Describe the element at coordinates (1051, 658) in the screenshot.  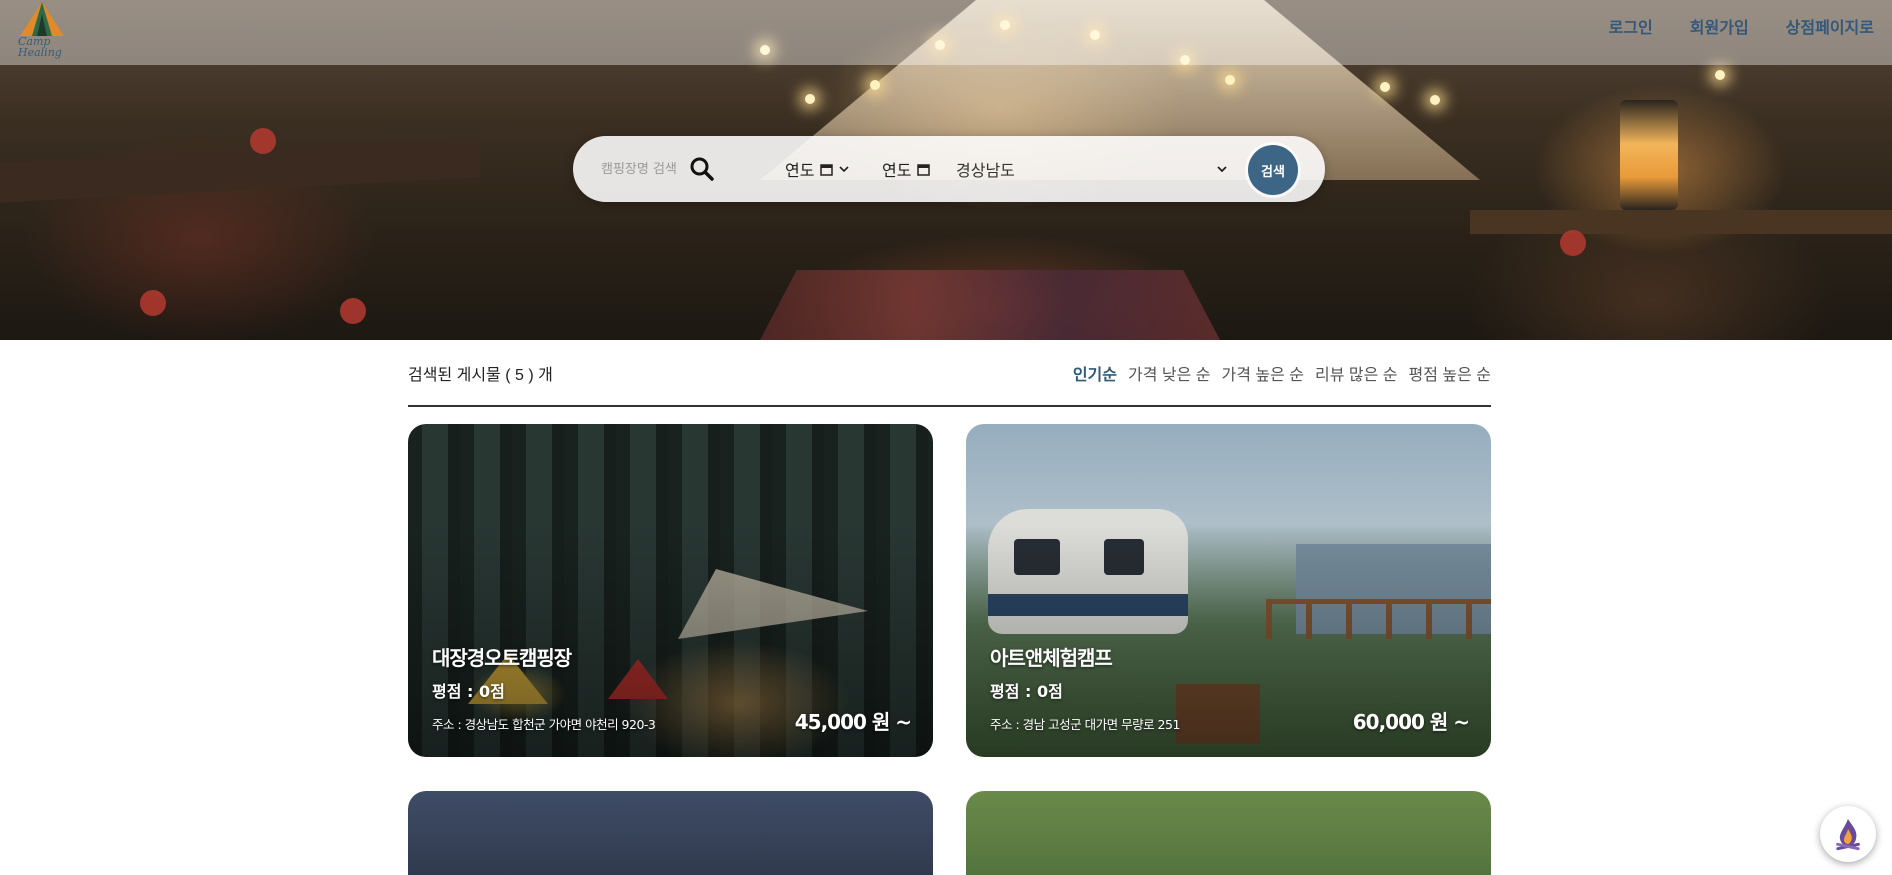
I see `card-title: 아트앤체험캠프` at that location.